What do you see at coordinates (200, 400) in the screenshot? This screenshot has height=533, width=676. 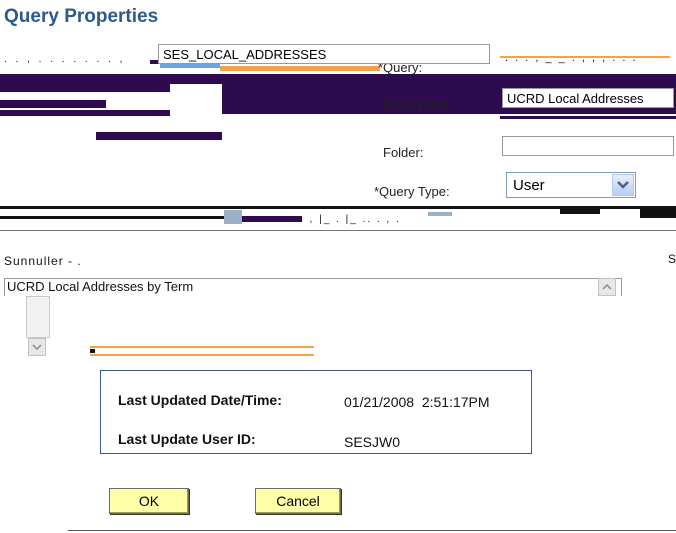 I see `last-updated-label: Last Updated Date/Time:` at bounding box center [200, 400].